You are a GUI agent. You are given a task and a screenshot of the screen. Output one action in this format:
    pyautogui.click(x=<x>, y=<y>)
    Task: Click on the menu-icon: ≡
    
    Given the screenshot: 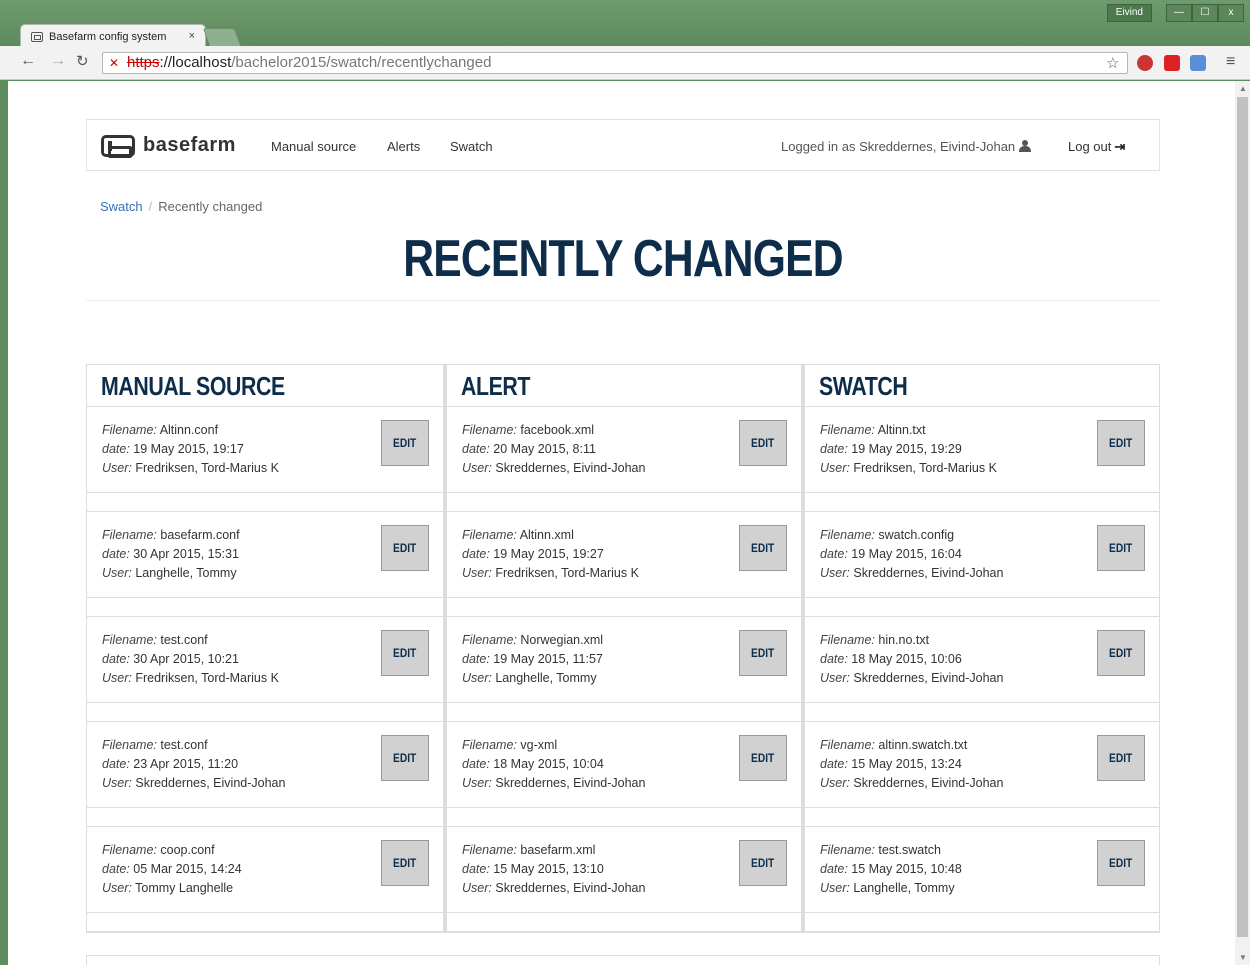 What is the action you would take?
    pyautogui.click(x=1230, y=62)
    